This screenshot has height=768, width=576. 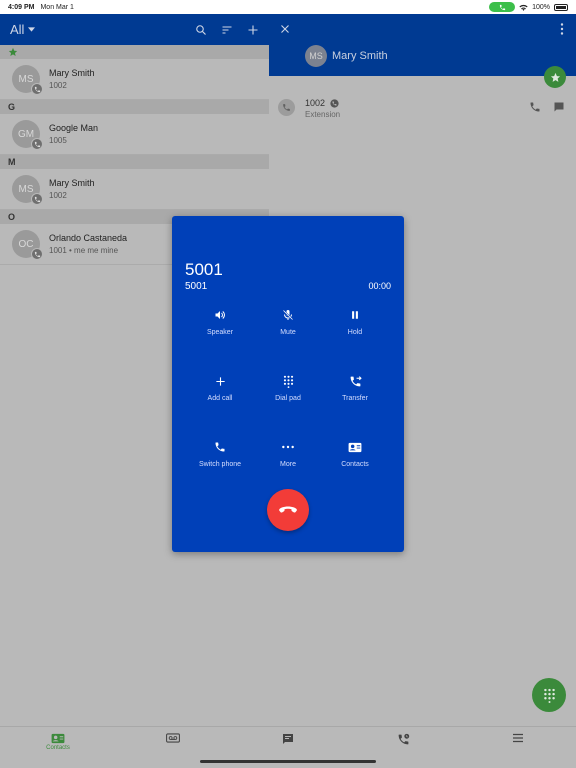 I want to click on transfer-icon, so click(x=356, y=380).